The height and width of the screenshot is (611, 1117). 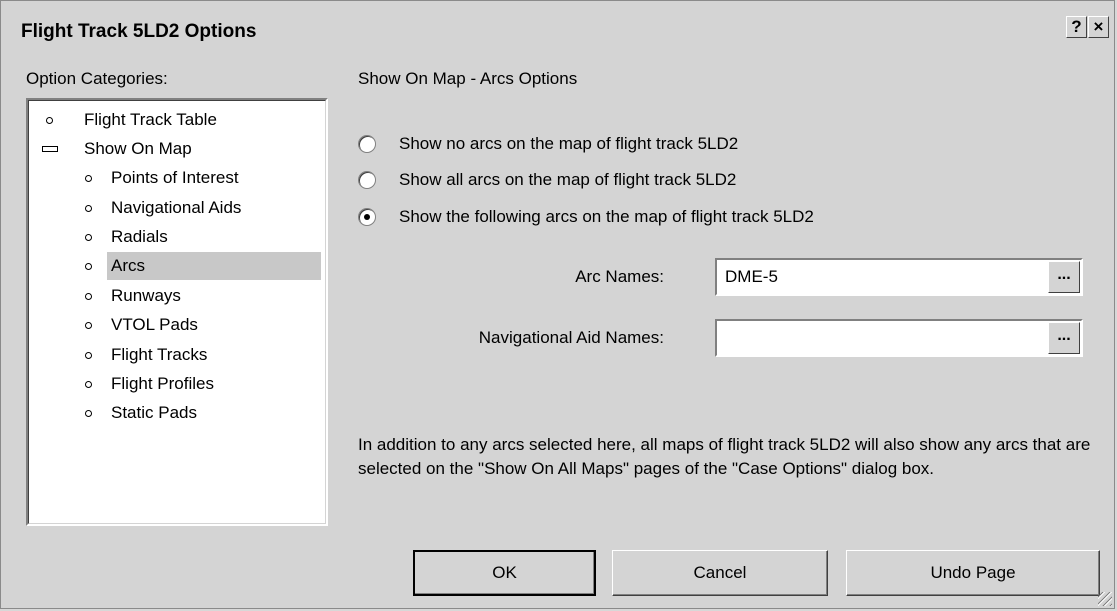 I want to click on arc-names-value: DME-5, so click(x=751, y=276).